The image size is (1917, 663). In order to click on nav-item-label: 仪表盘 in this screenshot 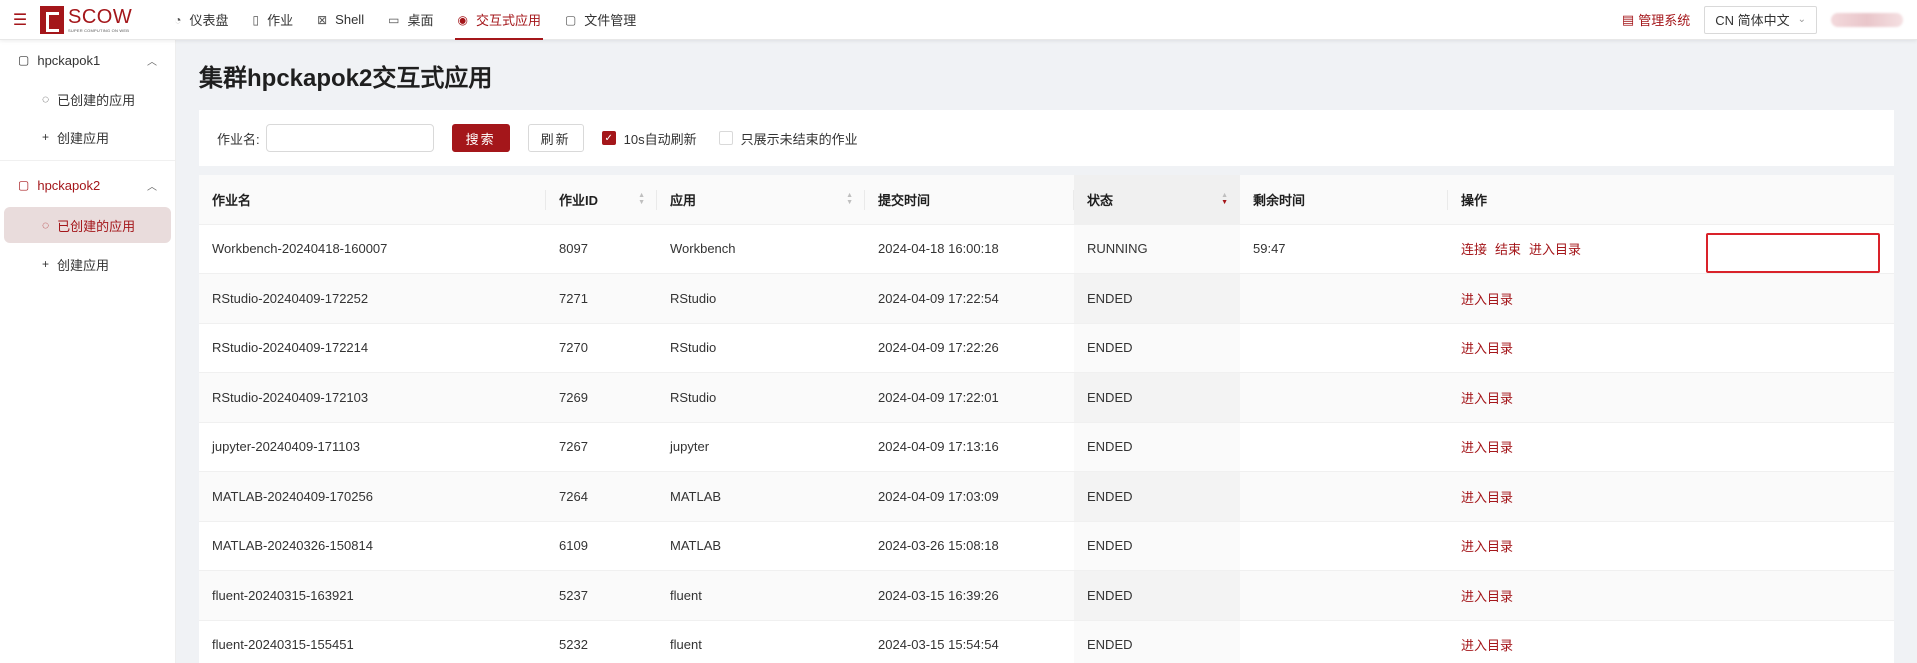, I will do `click(209, 20)`.